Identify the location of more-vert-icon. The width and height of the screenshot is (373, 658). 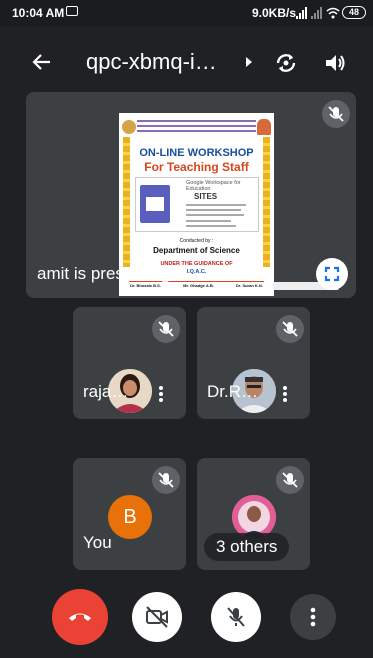
(313, 617).